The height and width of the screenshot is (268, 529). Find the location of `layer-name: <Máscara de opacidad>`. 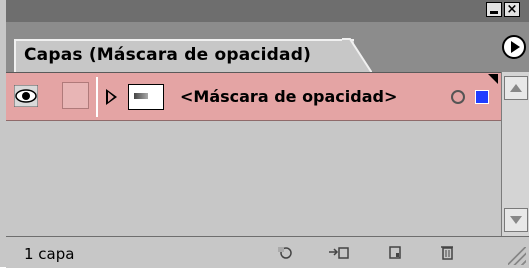

layer-name: <Máscara de opacidad> is located at coordinates (288, 96).